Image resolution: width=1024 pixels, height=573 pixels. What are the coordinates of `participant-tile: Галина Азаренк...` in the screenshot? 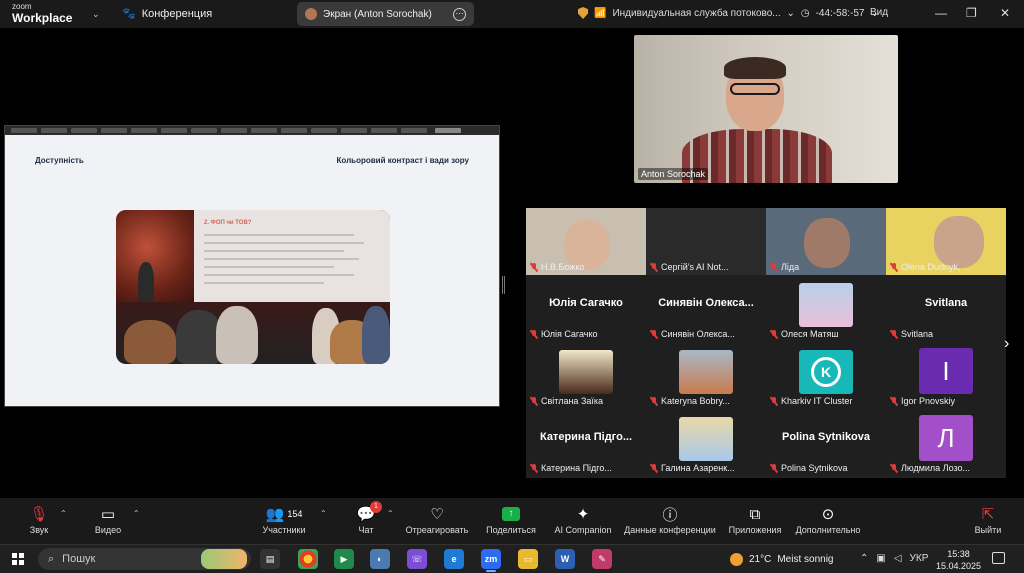 It's located at (706, 442).